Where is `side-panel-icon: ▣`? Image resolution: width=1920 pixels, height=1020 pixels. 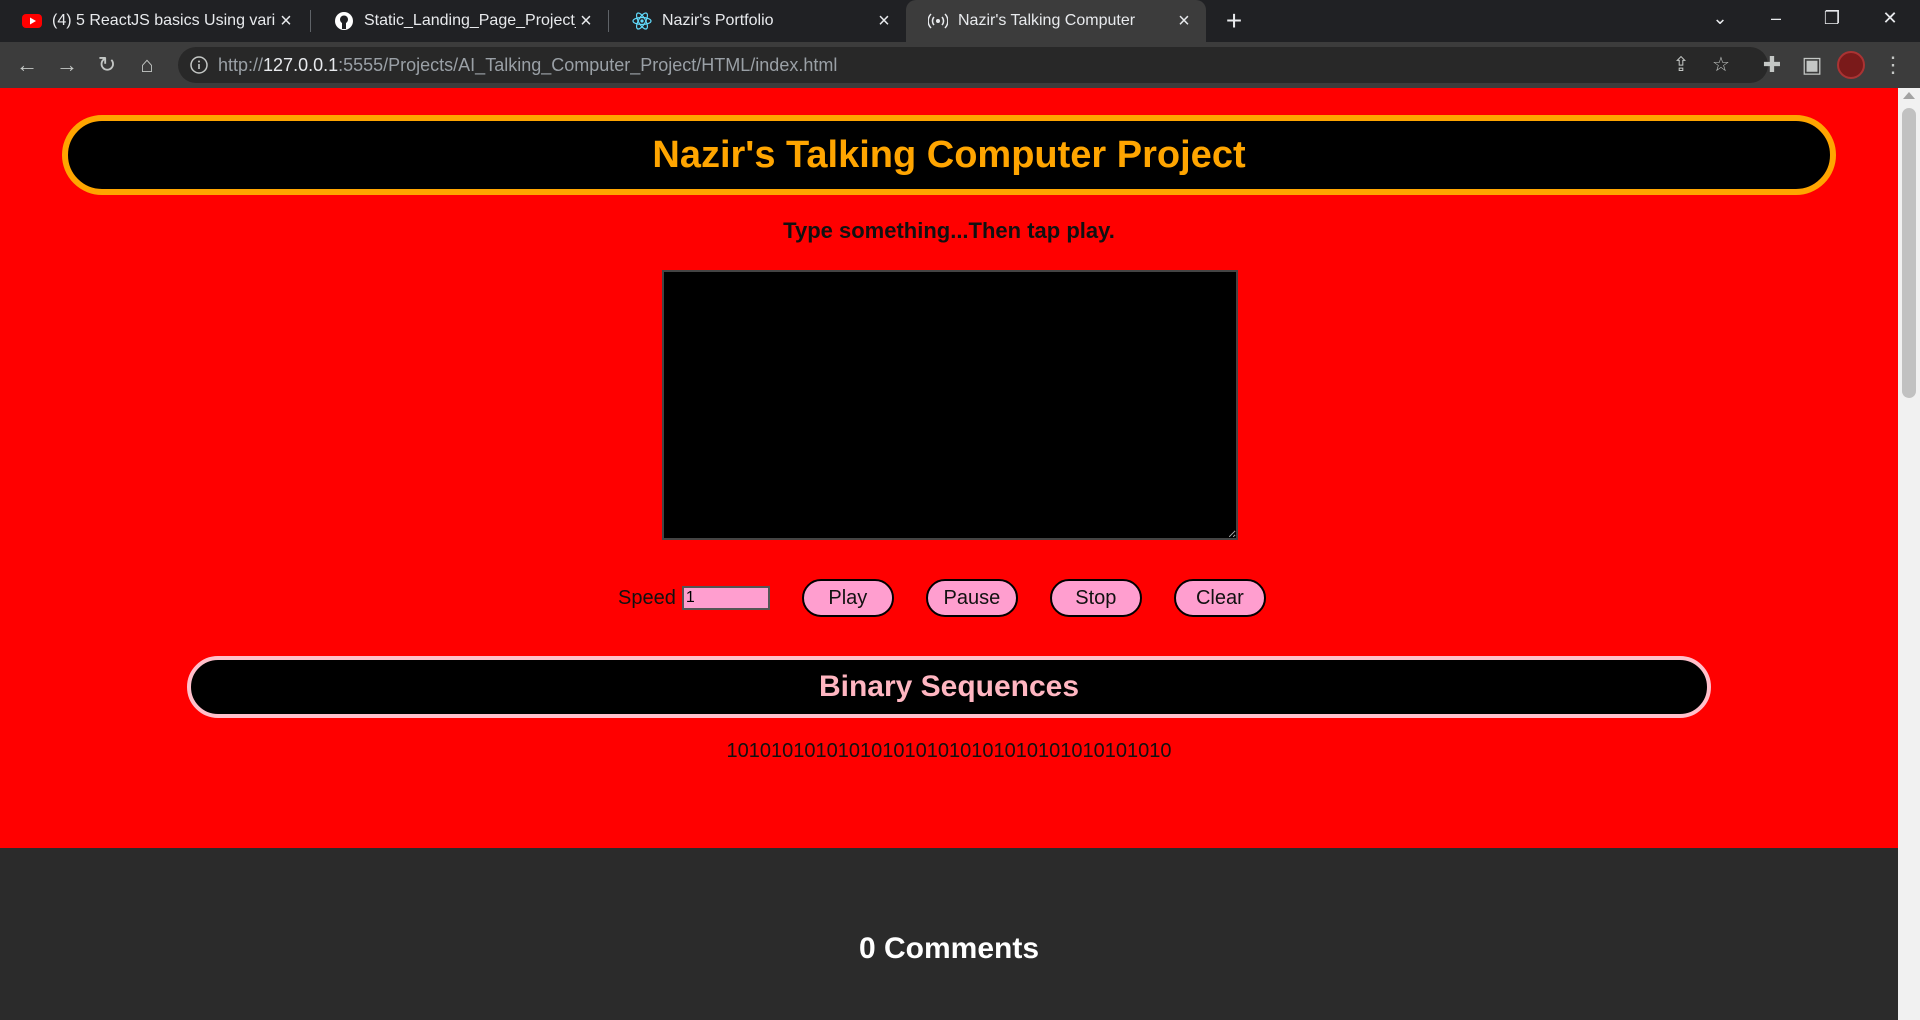 side-panel-icon: ▣ is located at coordinates (1812, 65).